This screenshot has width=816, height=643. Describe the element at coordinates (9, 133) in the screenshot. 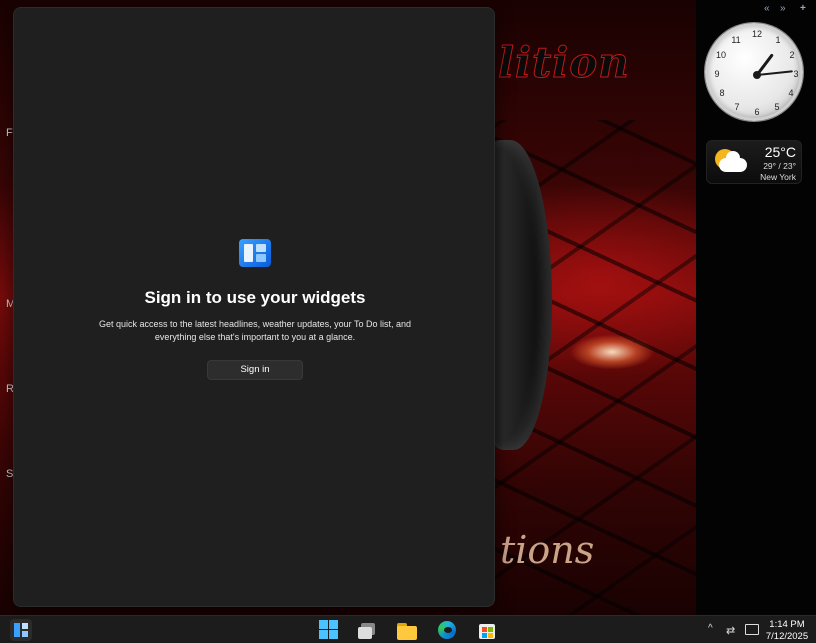

I see `desktop-icon-label: F` at that location.